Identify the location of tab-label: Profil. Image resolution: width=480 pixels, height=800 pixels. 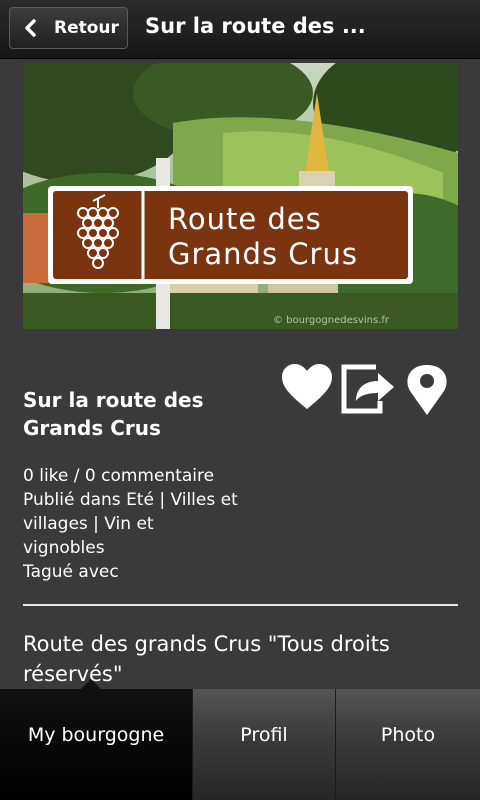
(264, 734).